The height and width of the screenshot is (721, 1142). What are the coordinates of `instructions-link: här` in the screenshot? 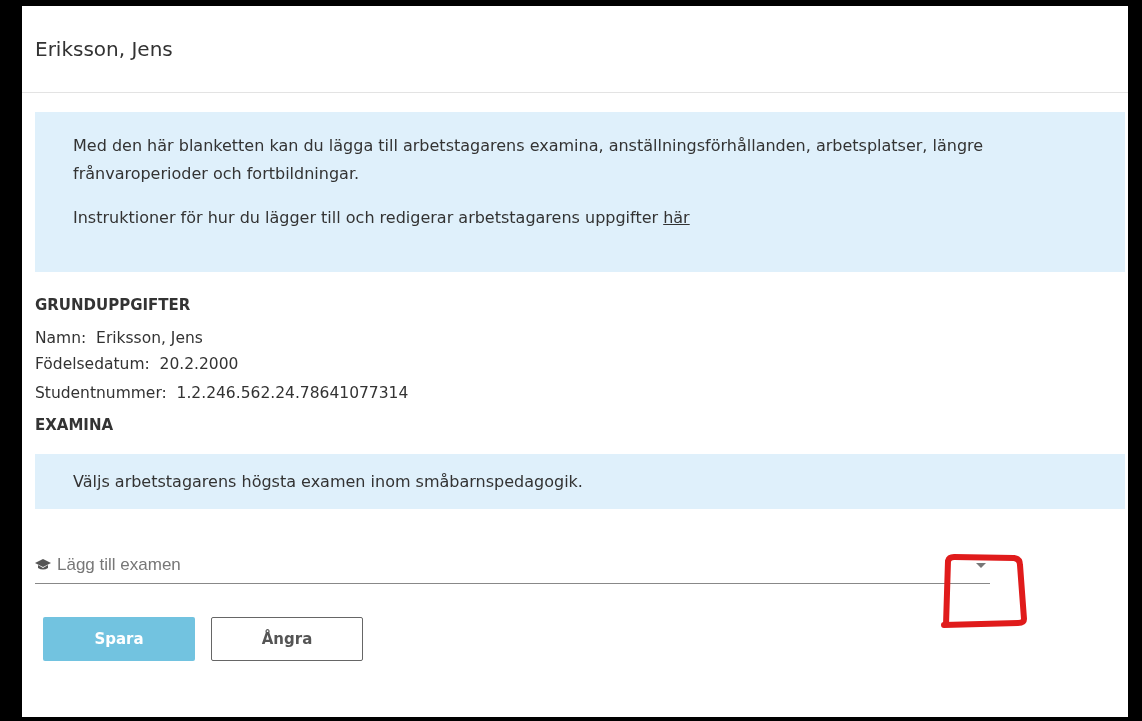 It's located at (676, 217).